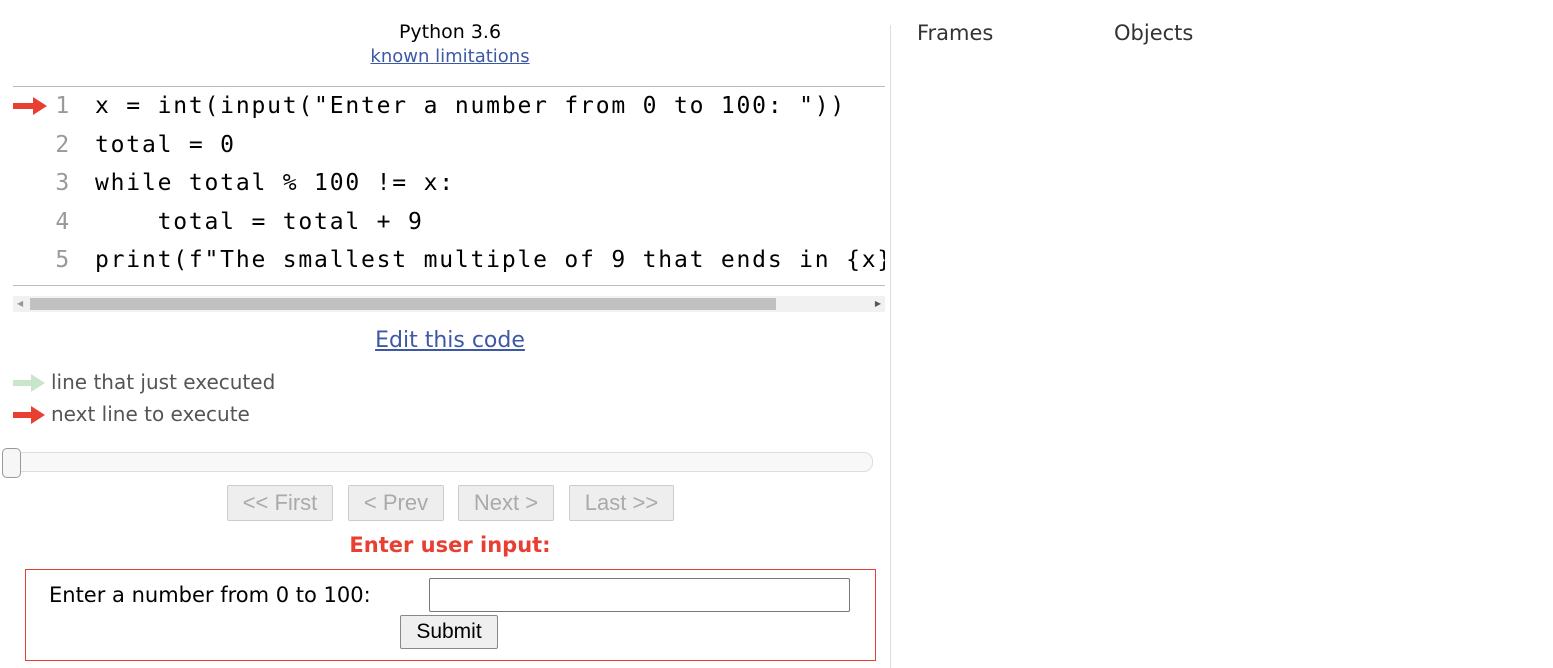  I want to click on line-number: 4, so click(63, 222).